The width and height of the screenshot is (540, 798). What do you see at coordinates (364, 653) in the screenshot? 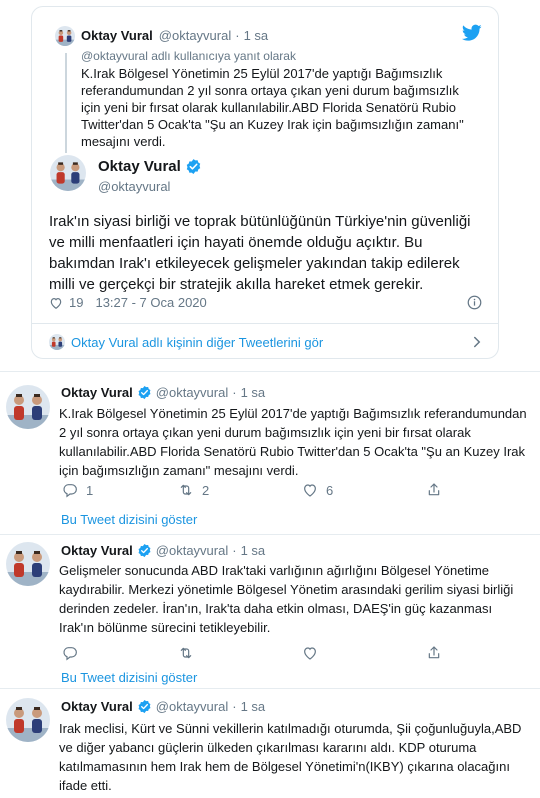
I see `like-button` at bounding box center [364, 653].